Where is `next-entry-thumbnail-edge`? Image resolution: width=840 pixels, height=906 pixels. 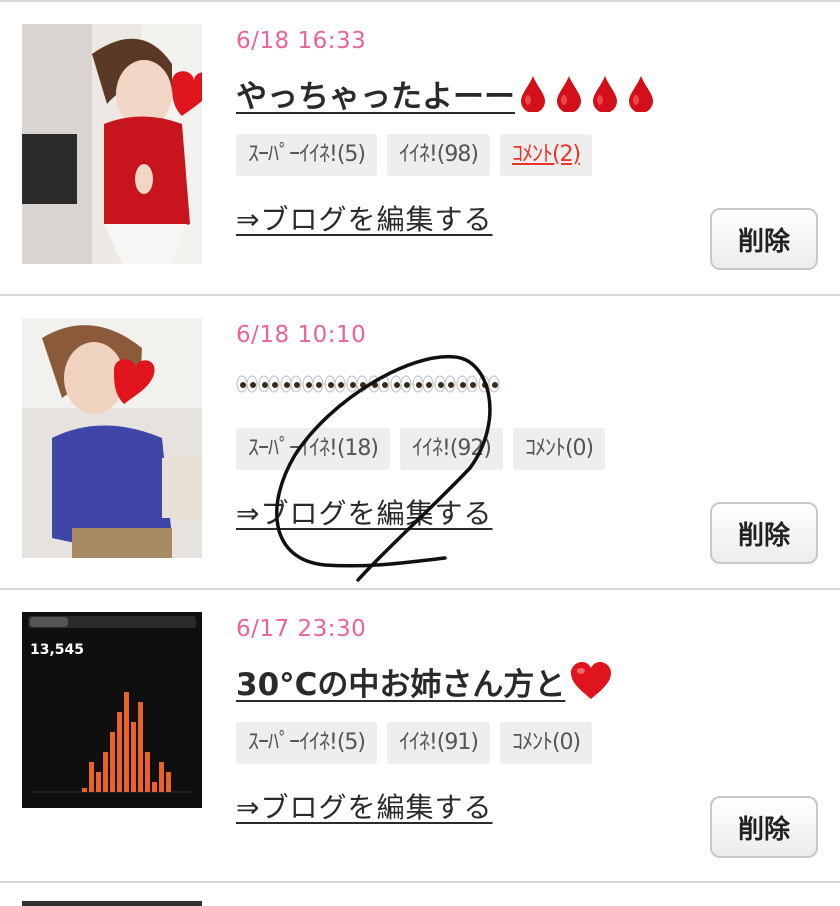
next-entry-thumbnail-edge is located at coordinates (112, 903).